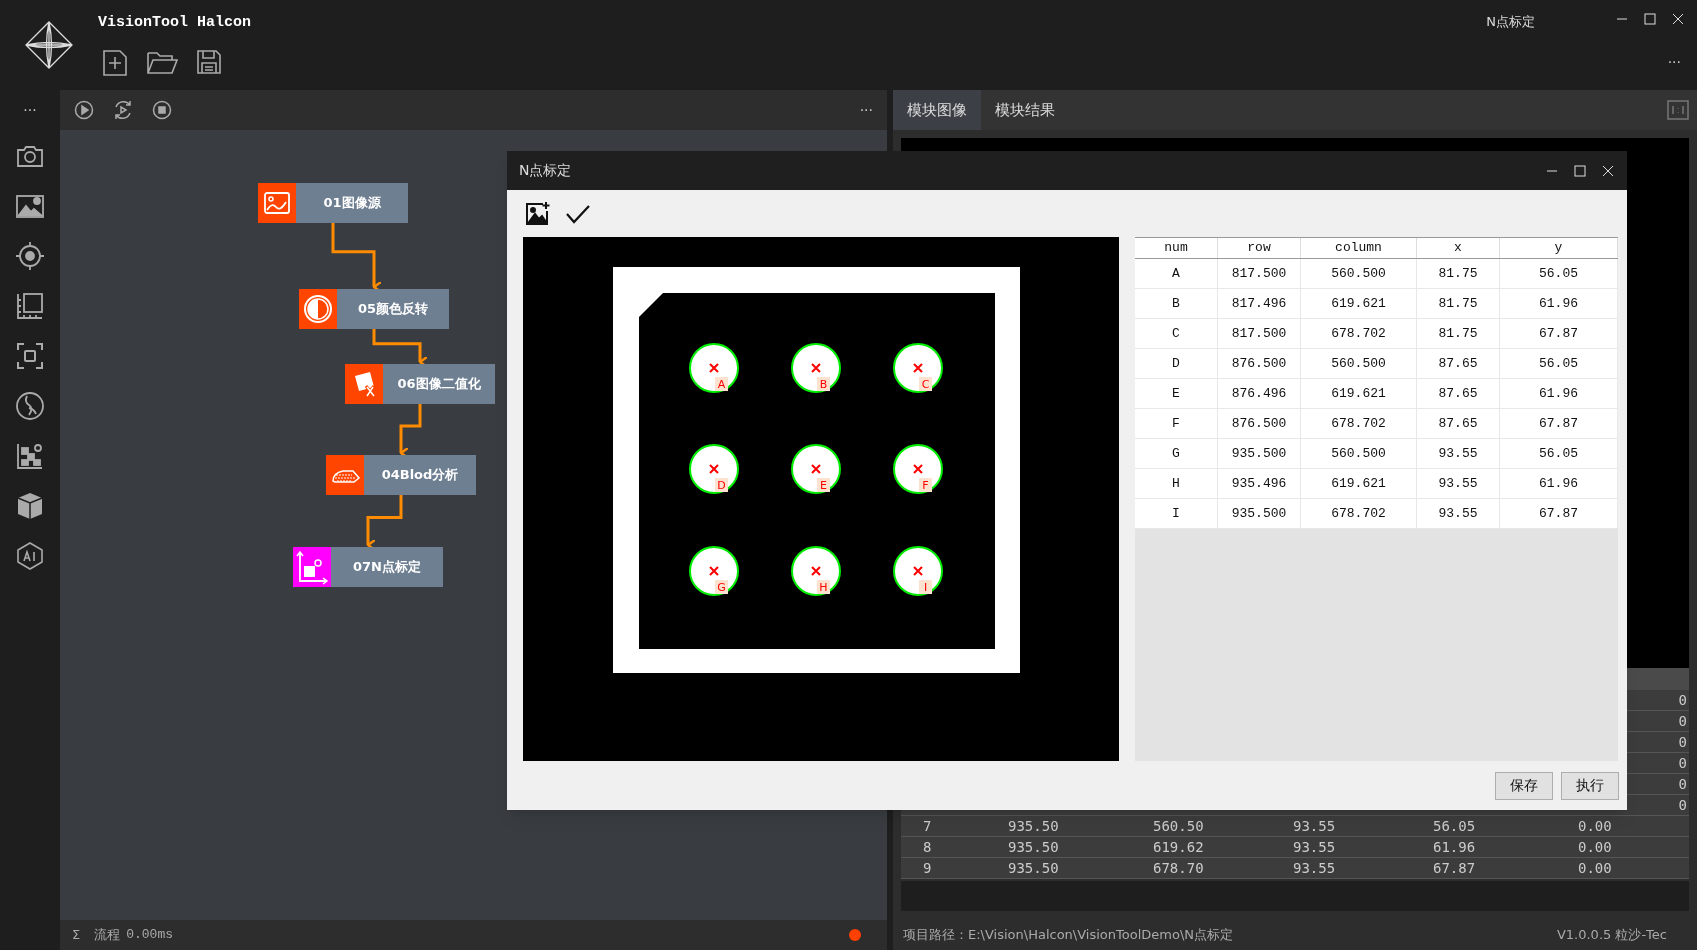 The width and height of the screenshot is (1697, 950). I want to click on column-header: column, so click(1359, 248).